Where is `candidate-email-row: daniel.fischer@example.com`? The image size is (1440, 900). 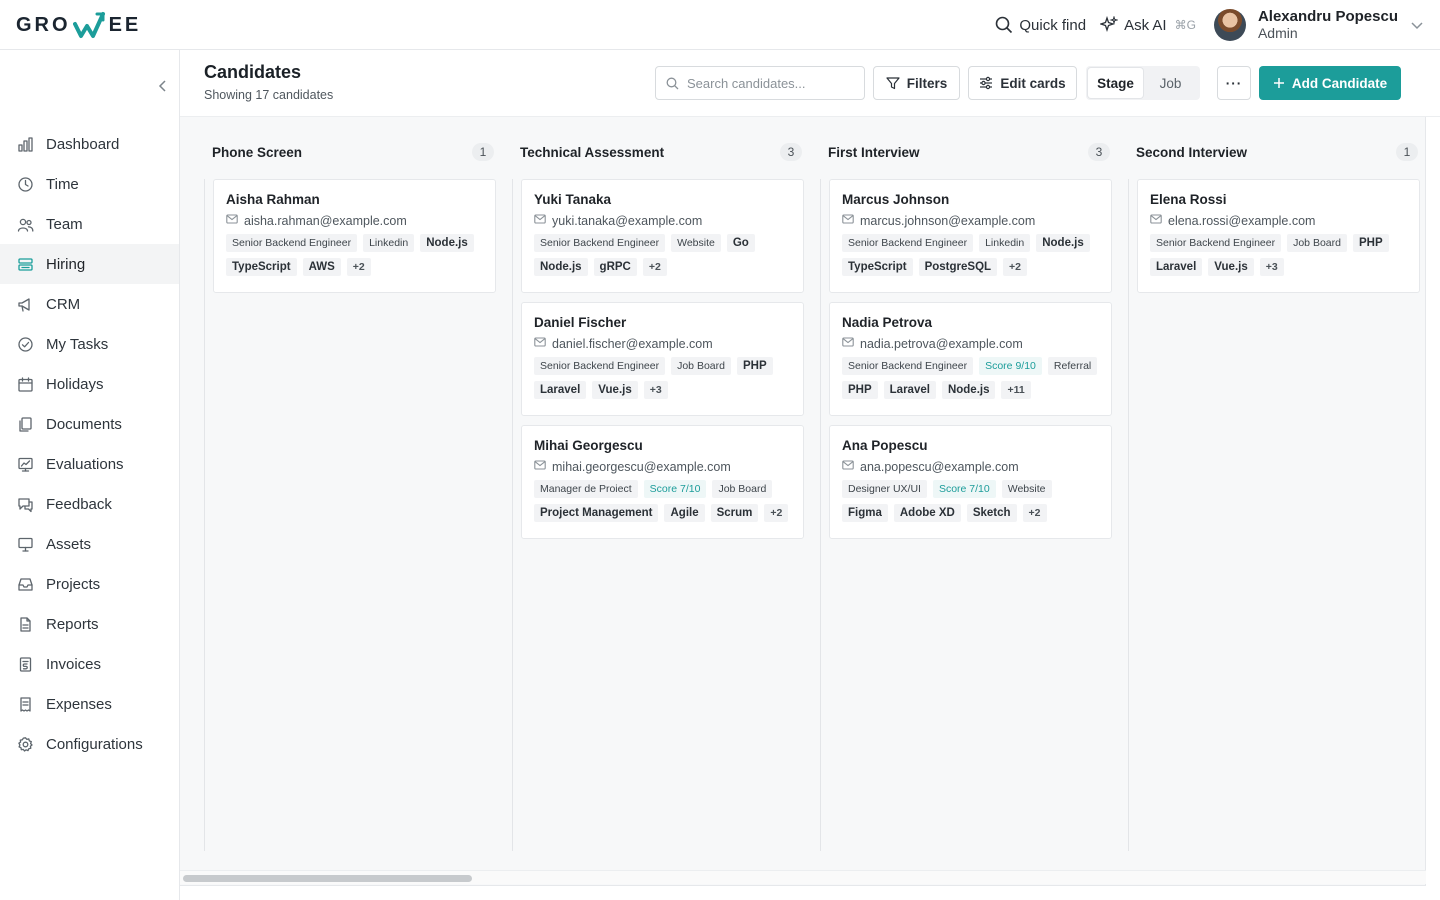
candidate-email-row: daniel.fischer@example.com is located at coordinates (662, 343).